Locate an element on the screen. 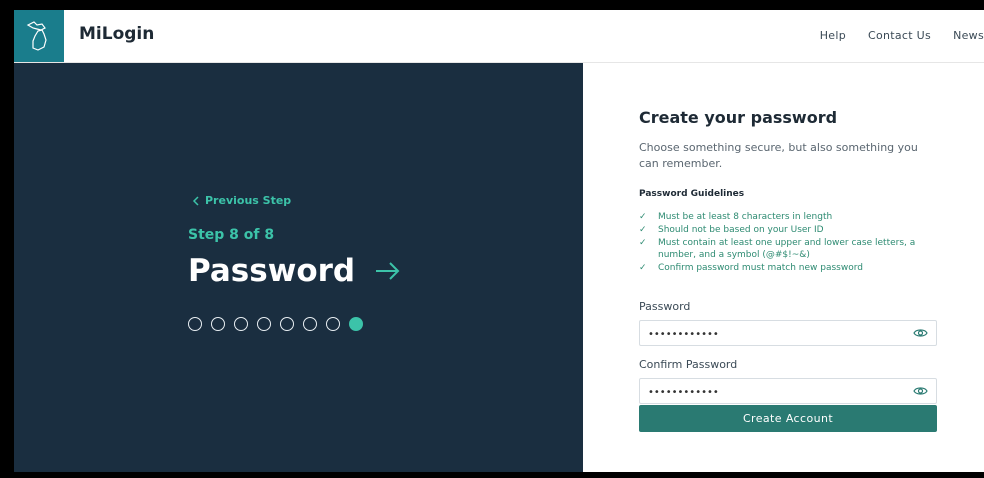 This screenshot has width=984, height=478. create-account-button: Create Account is located at coordinates (788, 418).